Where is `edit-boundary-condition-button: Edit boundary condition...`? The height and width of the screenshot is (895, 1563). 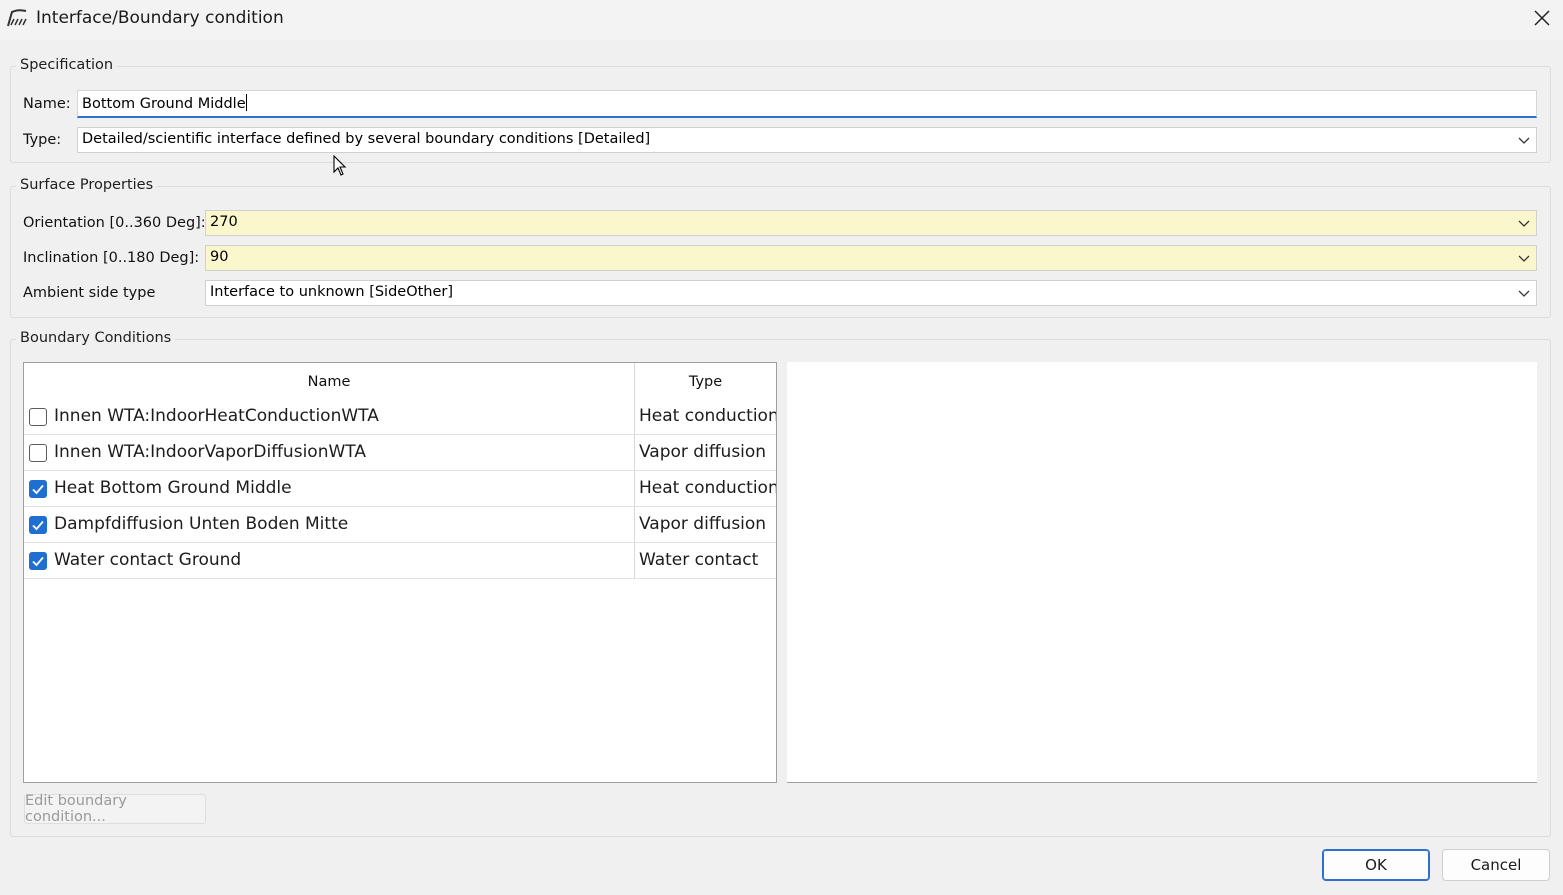 edit-boundary-condition-button: Edit boundary condition... is located at coordinates (115, 809).